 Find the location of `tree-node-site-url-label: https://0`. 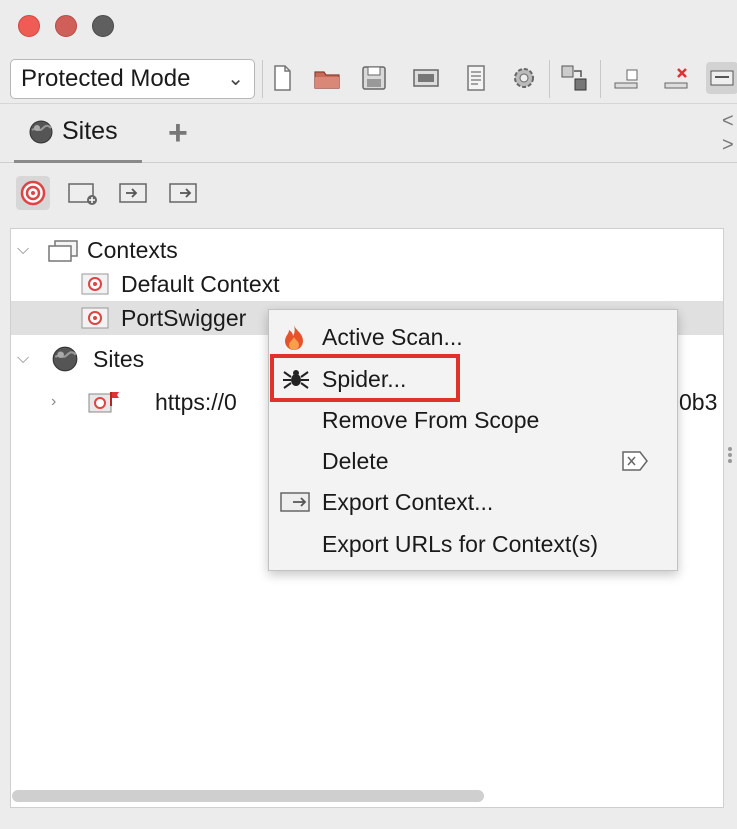

tree-node-site-url-label: https://0 is located at coordinates (196, 402).